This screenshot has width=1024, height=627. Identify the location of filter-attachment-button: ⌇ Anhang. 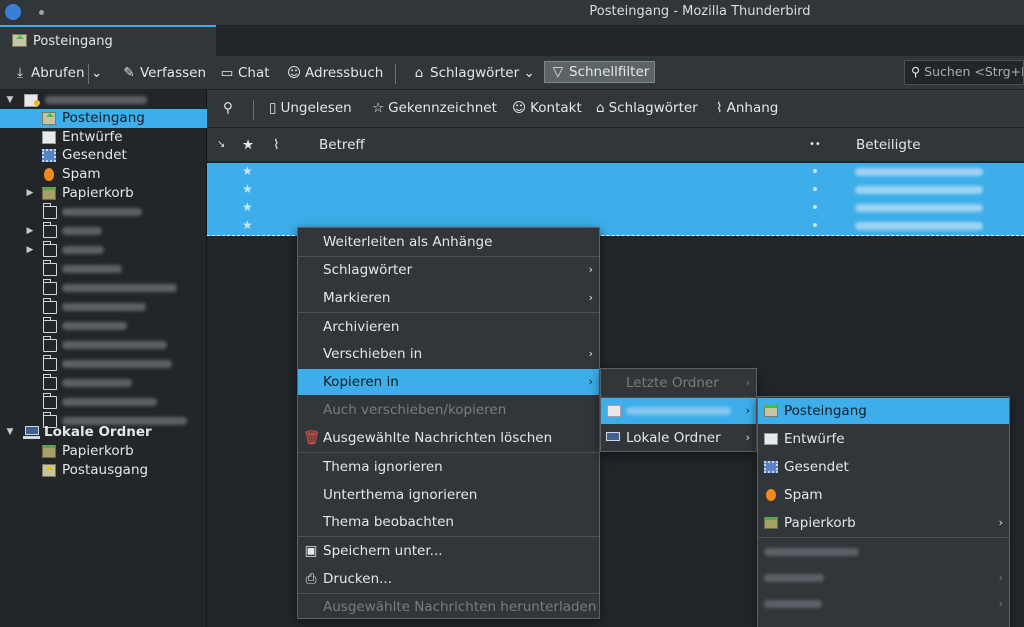
(747, 108).